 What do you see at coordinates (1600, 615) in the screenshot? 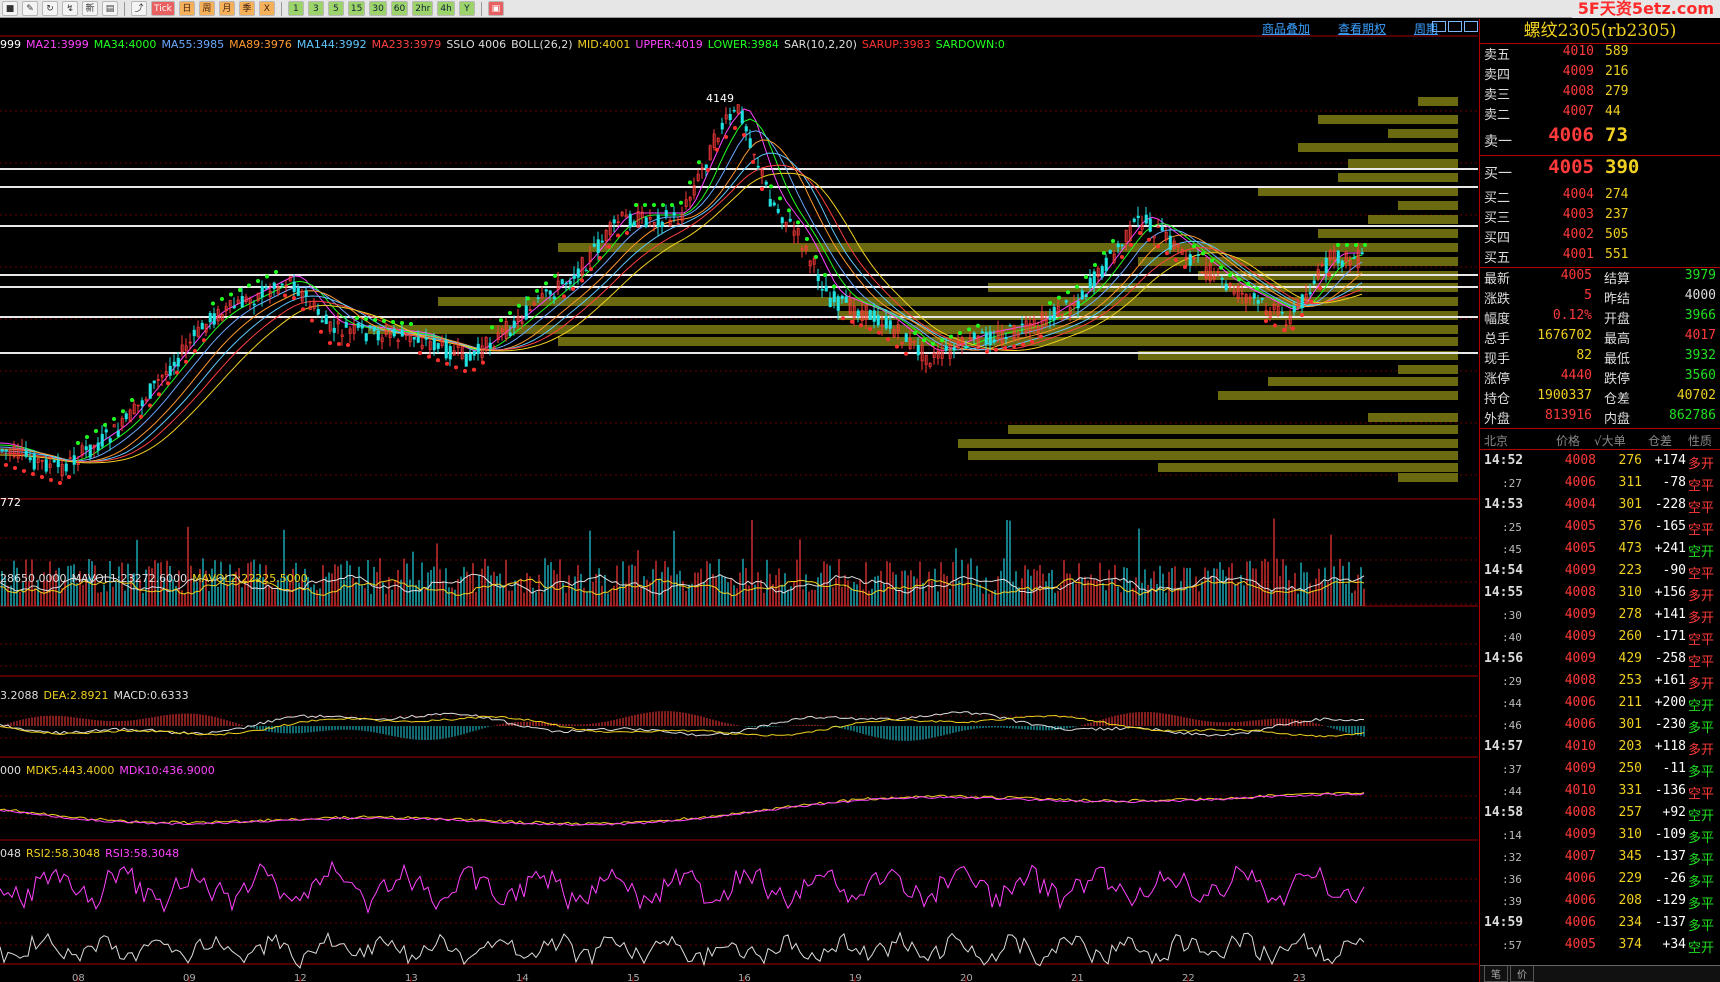
I see `tick-row: :30 4009 278 +141 多开` at bounding box center [1600, 615].